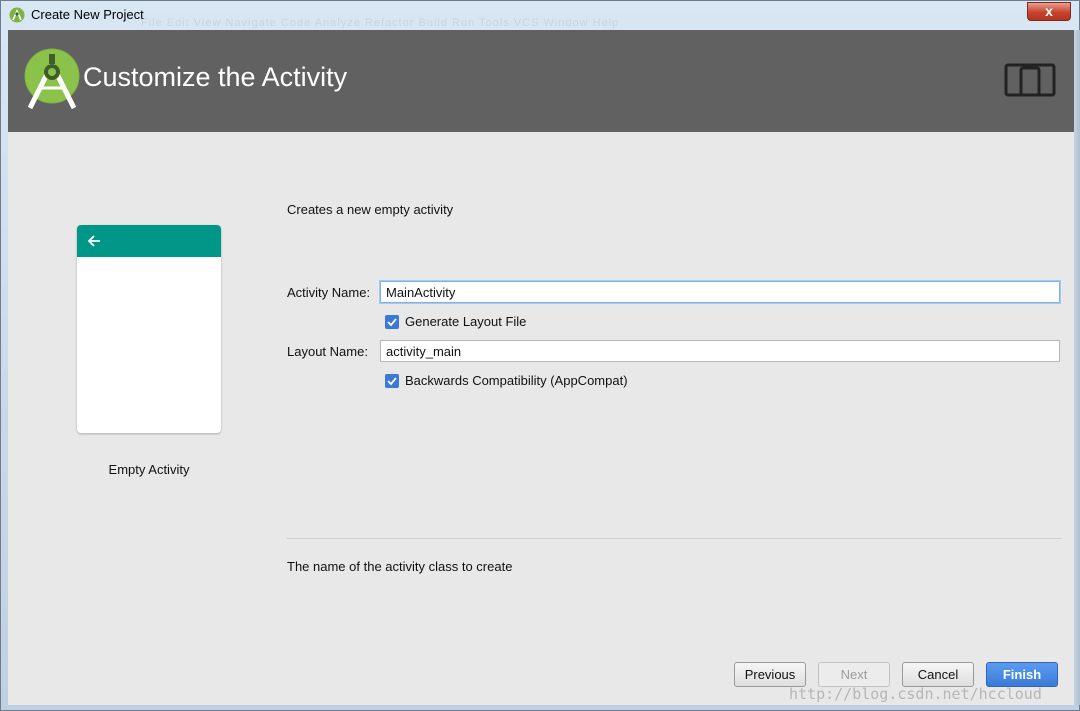  Describe the element at coordinates (329, 292) in the screenshot. I see `activity-name-label: Activity Name:` at that location.